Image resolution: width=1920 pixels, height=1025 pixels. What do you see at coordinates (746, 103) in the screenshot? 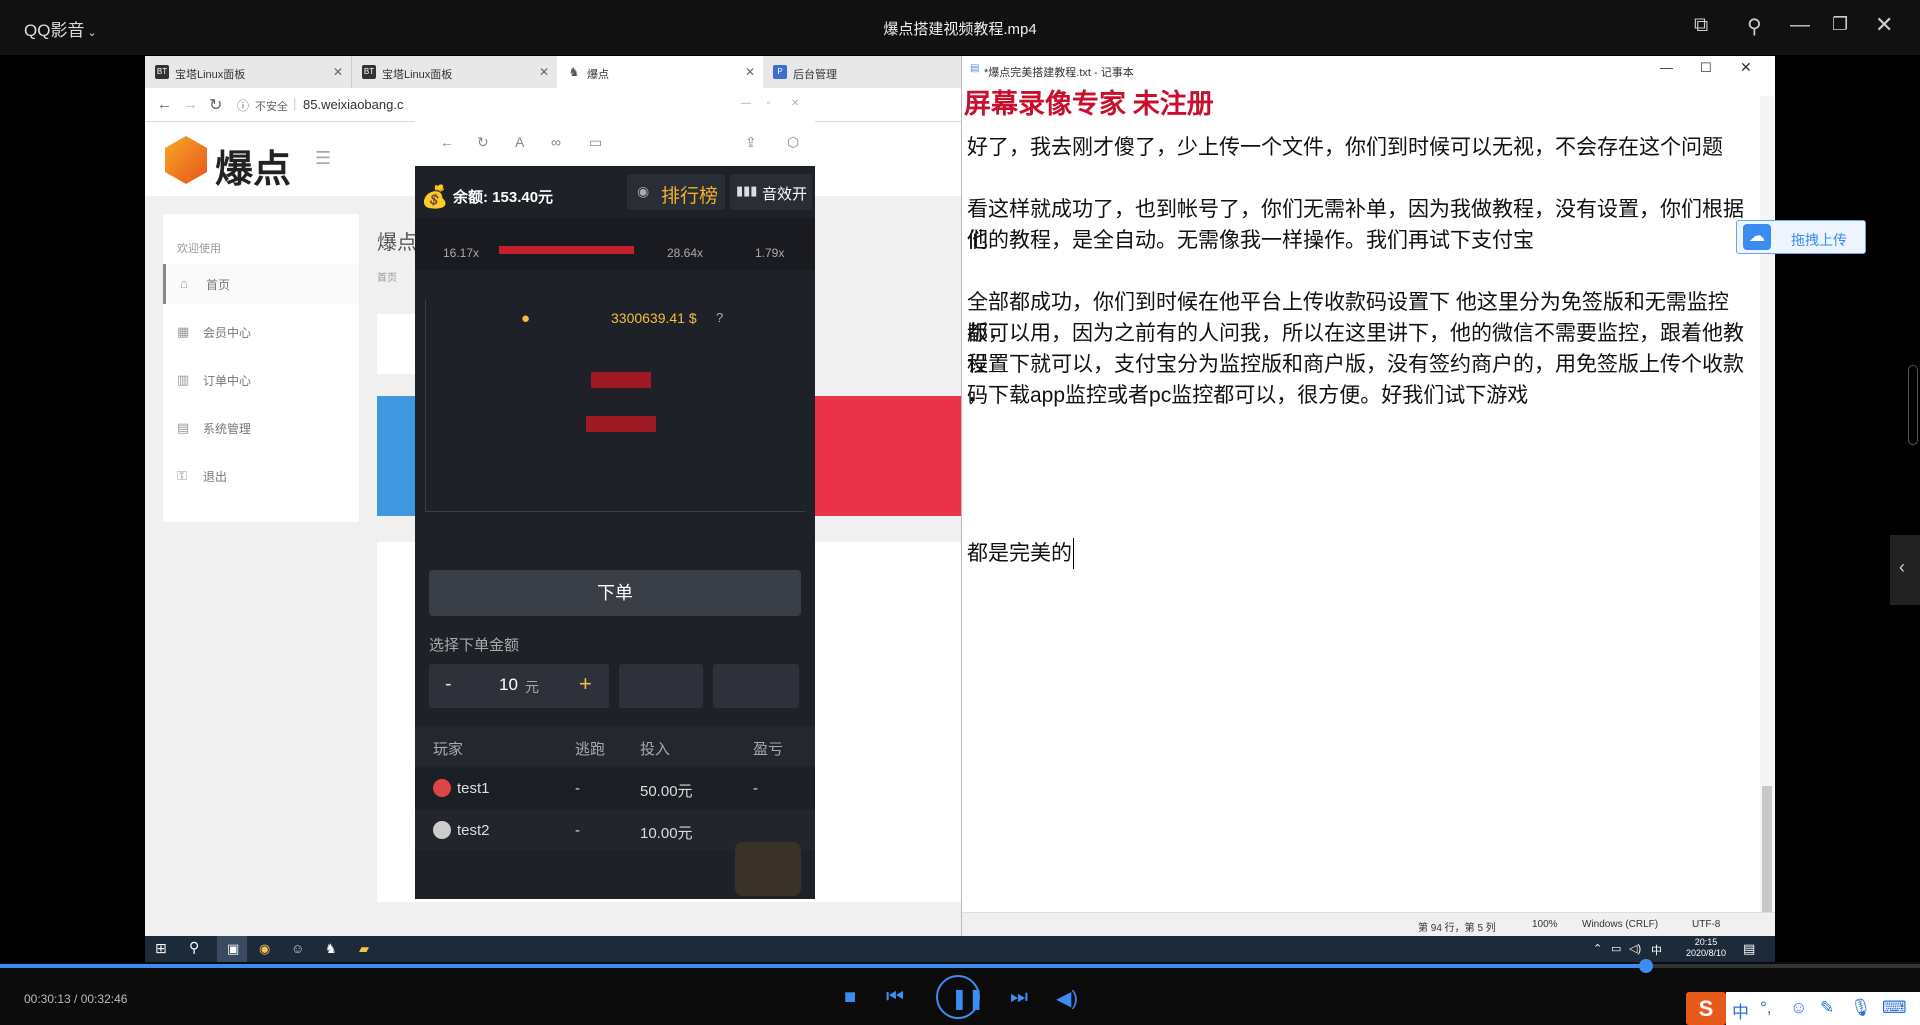
I see `popup-minimize-icon: —` at bounding box center [746, 103].